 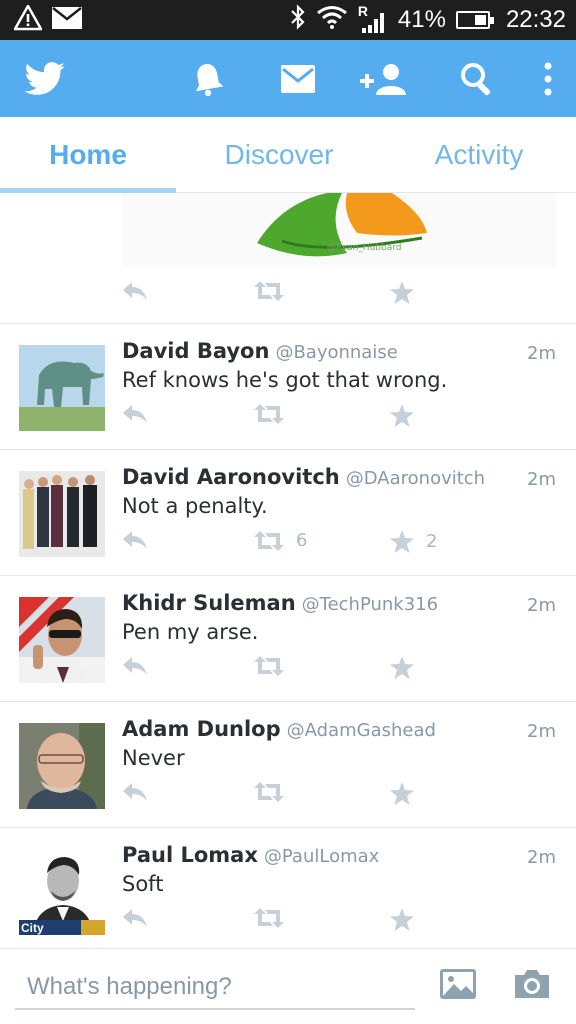 I want to click on tweet-author: Paul Lomax @PaulLomax, so click(x=250, y=855).